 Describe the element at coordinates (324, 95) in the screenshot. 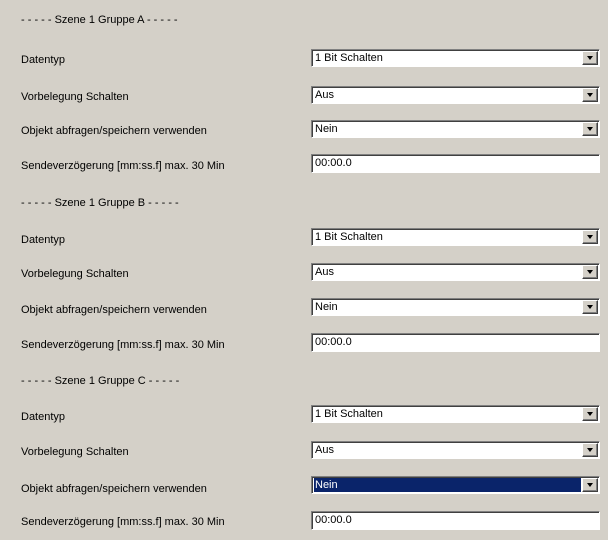

I see `group-a-vorbelegung-value: Aus` at that location.